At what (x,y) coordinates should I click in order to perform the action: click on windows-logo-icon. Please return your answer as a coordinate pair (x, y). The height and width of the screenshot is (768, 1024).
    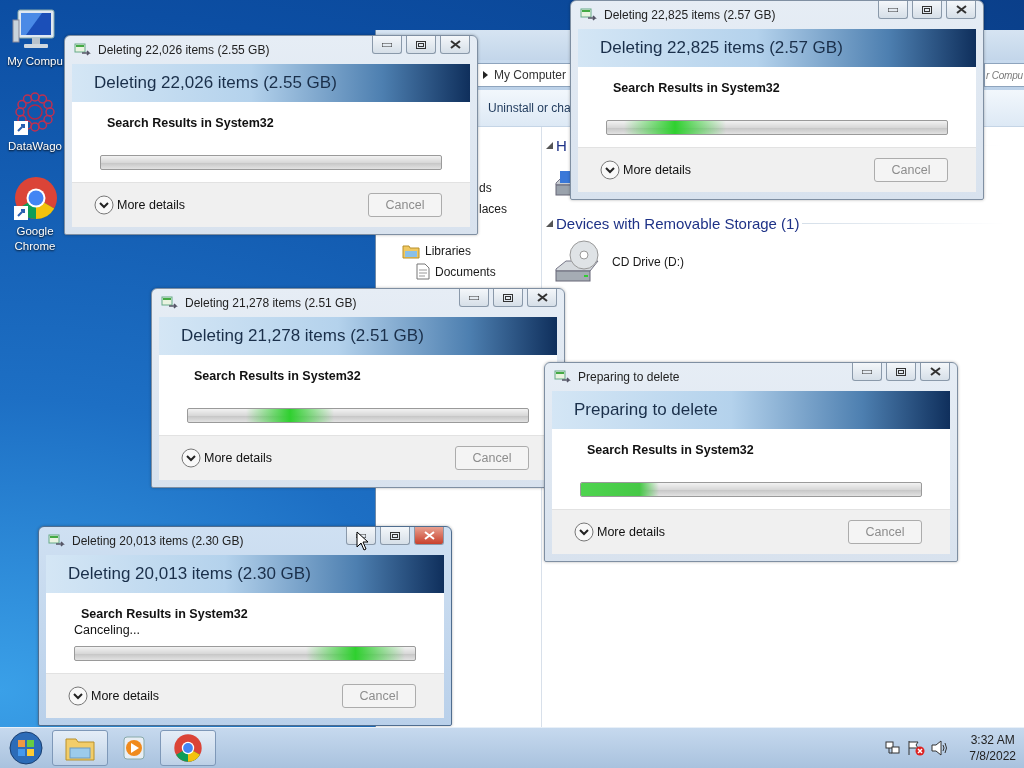
    Looking at the image, I should click on (26, 748).